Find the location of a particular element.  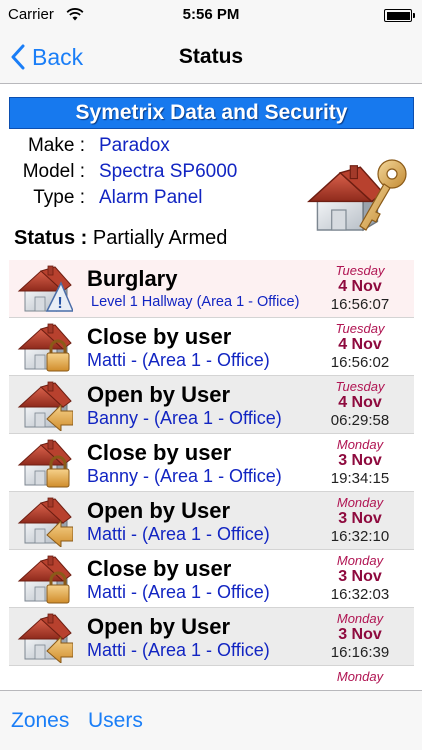

users-button: Users is located at coordinates (115, 721).